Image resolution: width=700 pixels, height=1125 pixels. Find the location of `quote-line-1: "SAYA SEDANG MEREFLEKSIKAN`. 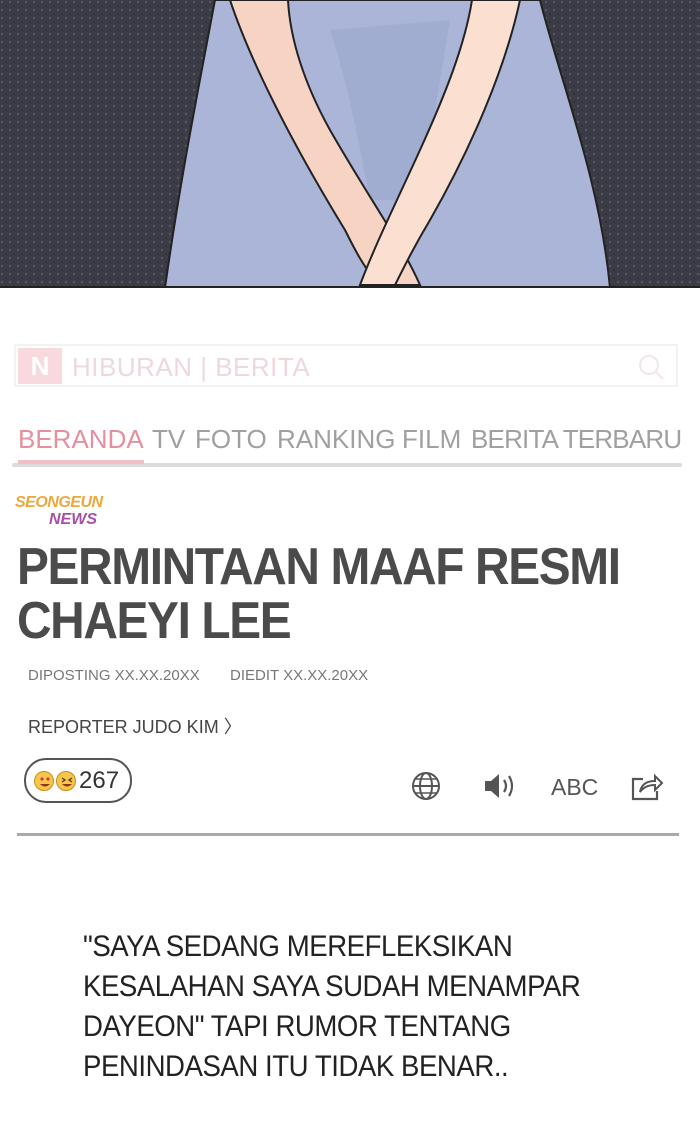

quote-line-1: "SAYA SEDANG MEREFLEKSIKAN is located at coordinates (298, 946).